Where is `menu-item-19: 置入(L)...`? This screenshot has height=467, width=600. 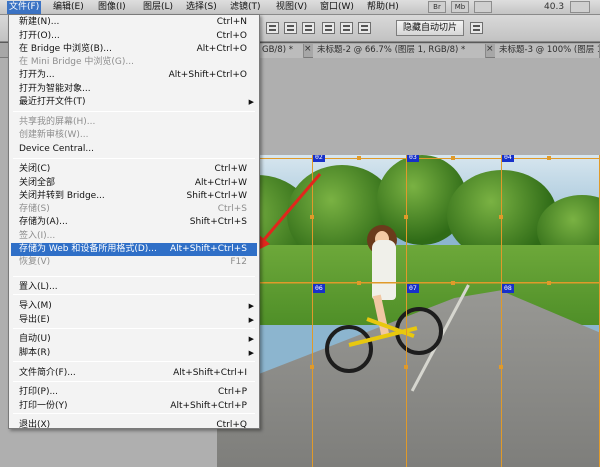
menu-item-19: 置入(L)... is located at coordinates (134, 287).